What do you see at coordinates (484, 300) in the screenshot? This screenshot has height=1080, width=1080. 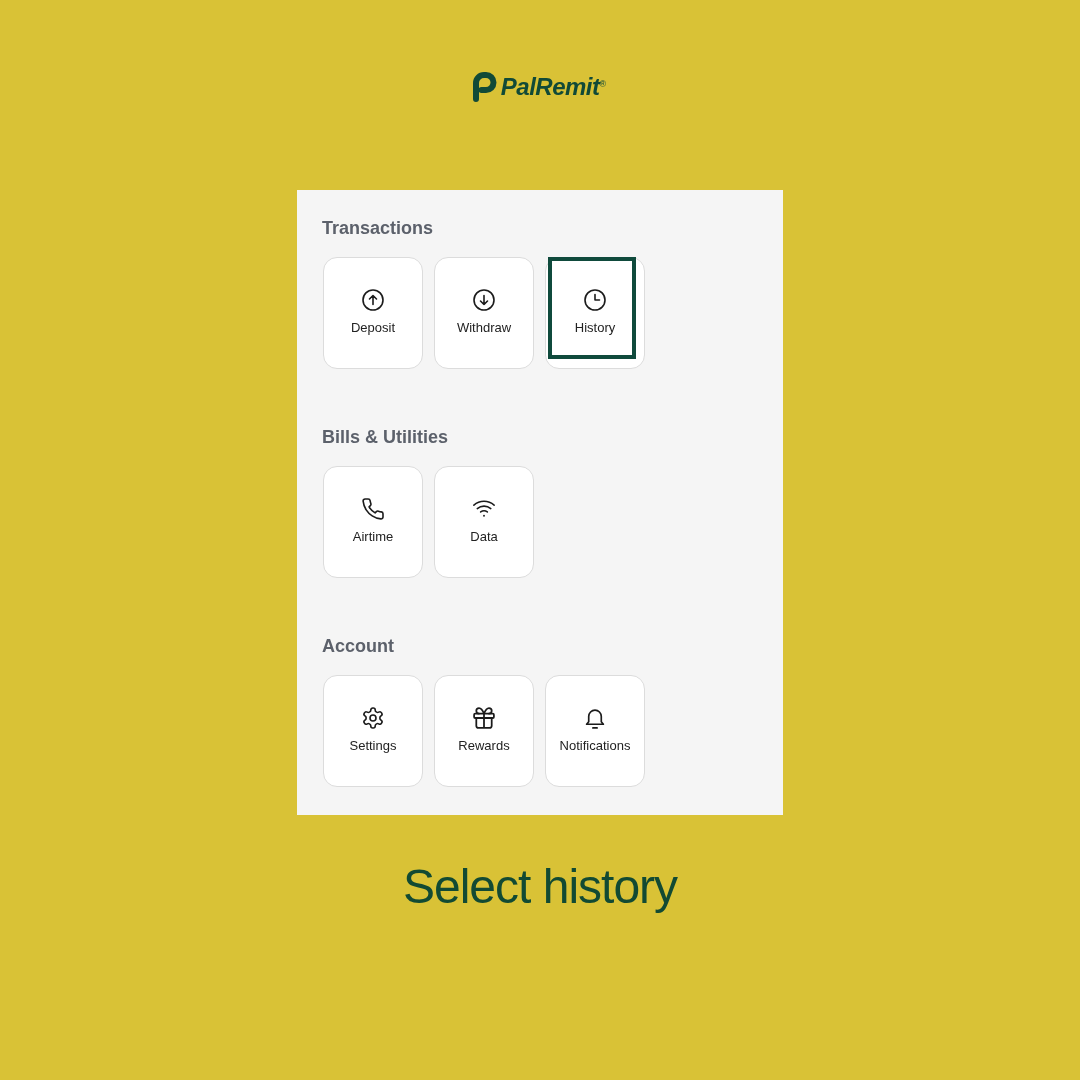 I see `arrow-down-circle-icon` at bounding box center [484, 300].